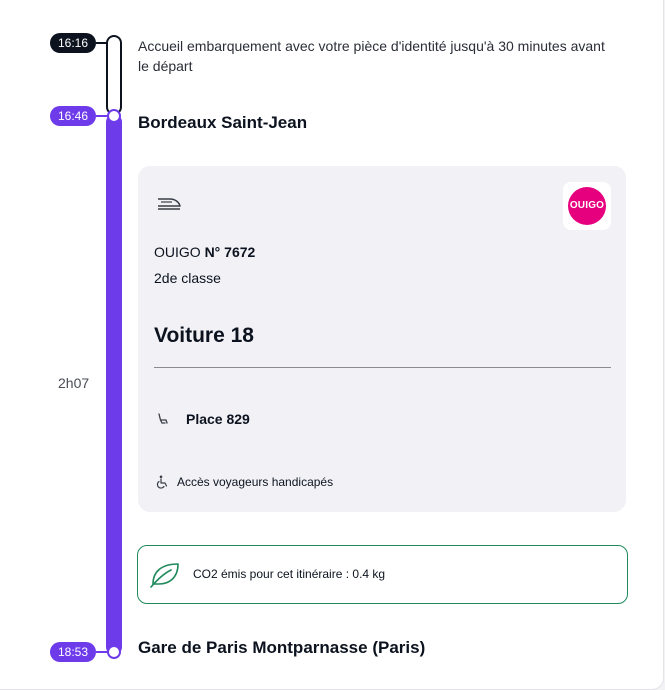  What do you see at coordinates (230, 252) in the screenshot?
I see `train-number: N° 7672` at bounding box center [230, 252].